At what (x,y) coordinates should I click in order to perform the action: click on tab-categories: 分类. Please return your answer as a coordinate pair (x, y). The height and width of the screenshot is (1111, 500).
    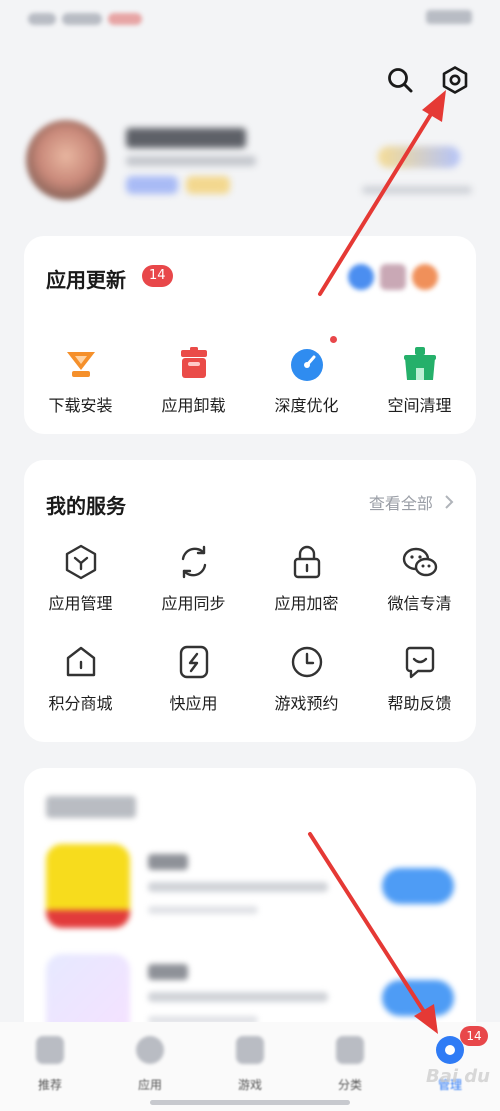
    Looking at the image, I should click on (350, 1064).